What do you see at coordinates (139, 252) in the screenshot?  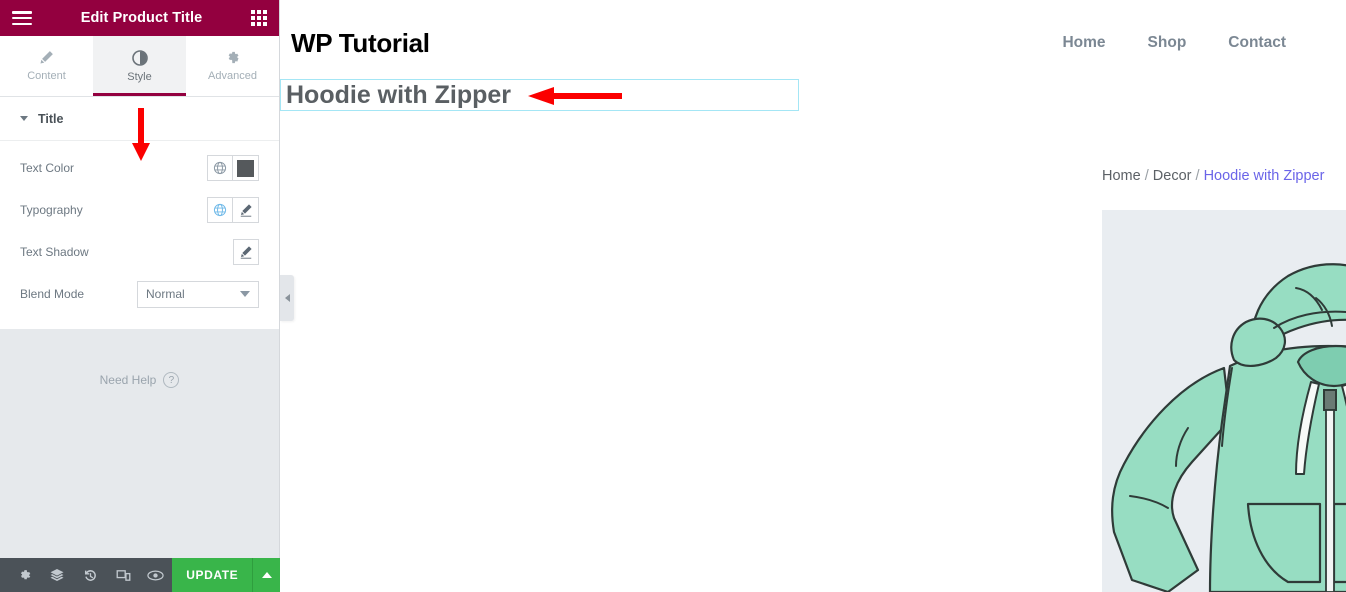 I see `control-text-shadow: Text Shadow` at bounding box center [139, 252].